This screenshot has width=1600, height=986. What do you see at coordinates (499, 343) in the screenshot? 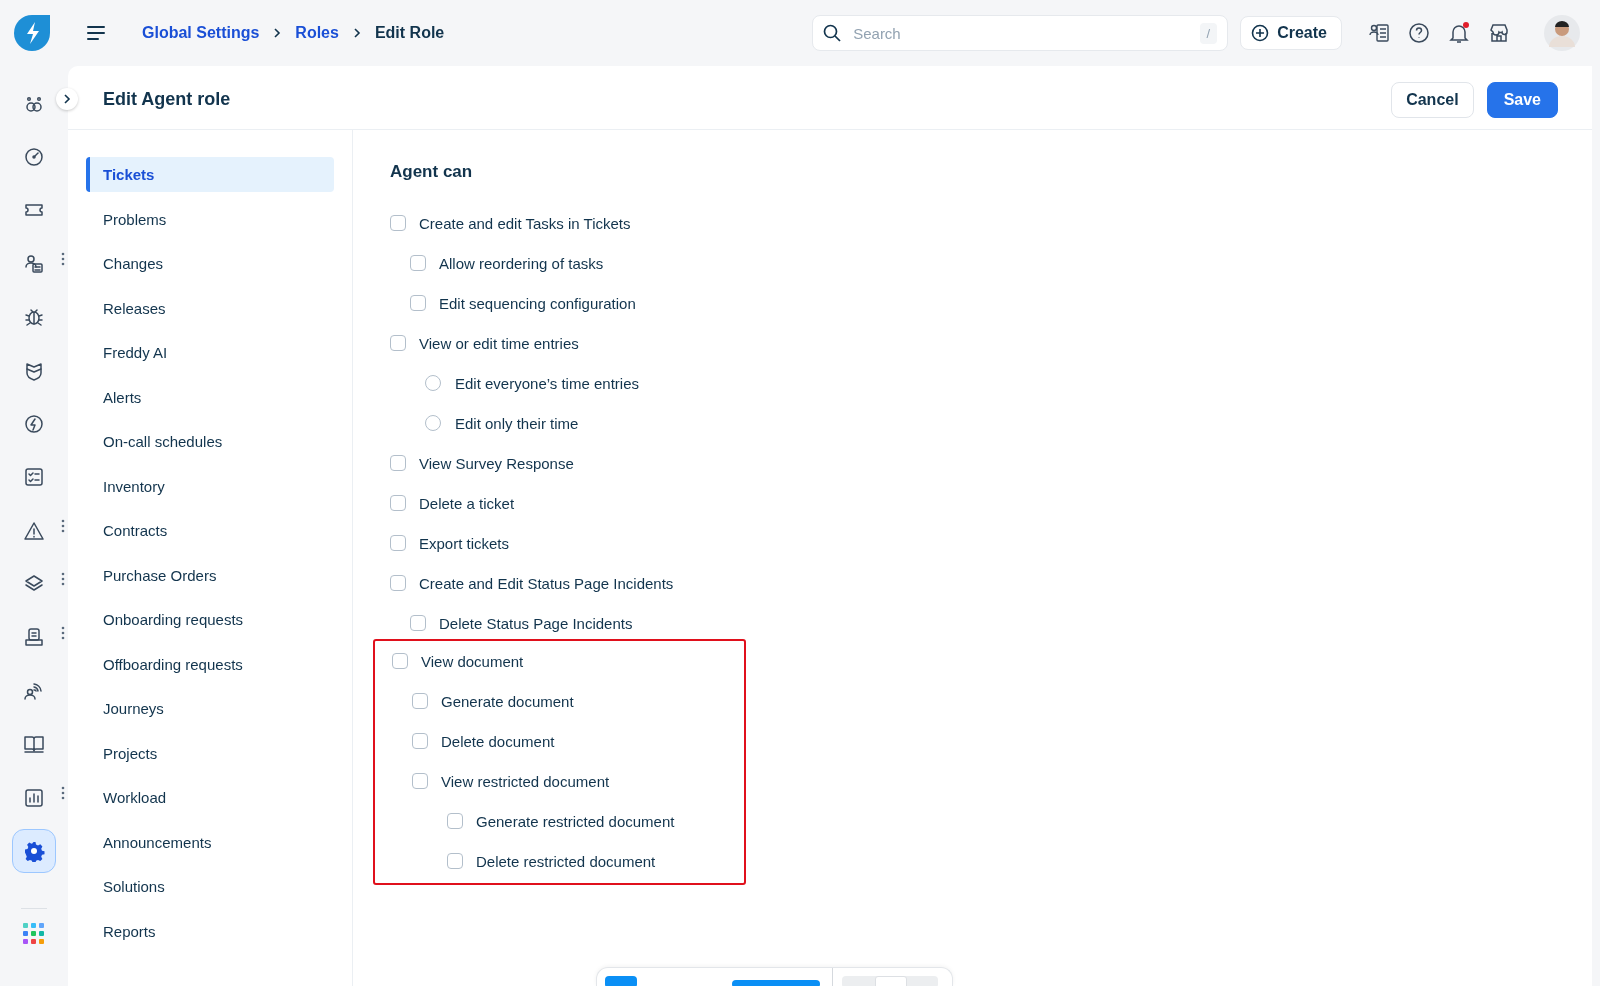
I see `permission-label: View or edit time entries` at bounding box center [499, 343].